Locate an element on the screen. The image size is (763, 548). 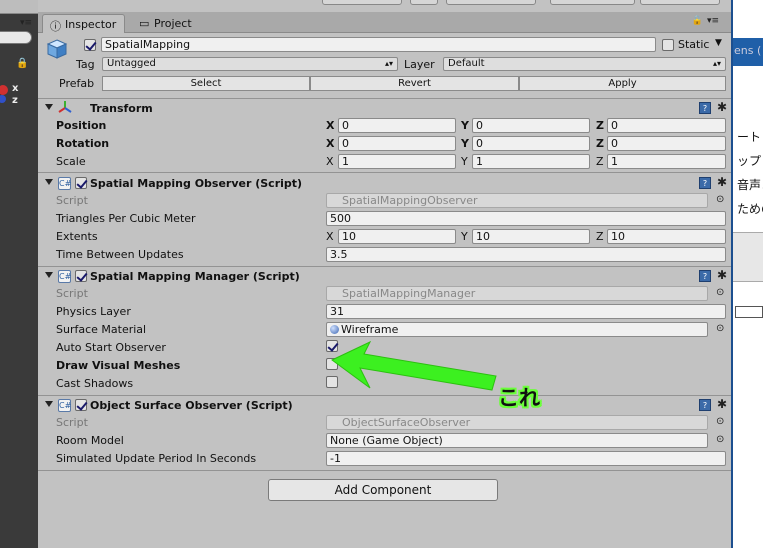
scale-z-field: 1 is located at coordinates (666, 161).